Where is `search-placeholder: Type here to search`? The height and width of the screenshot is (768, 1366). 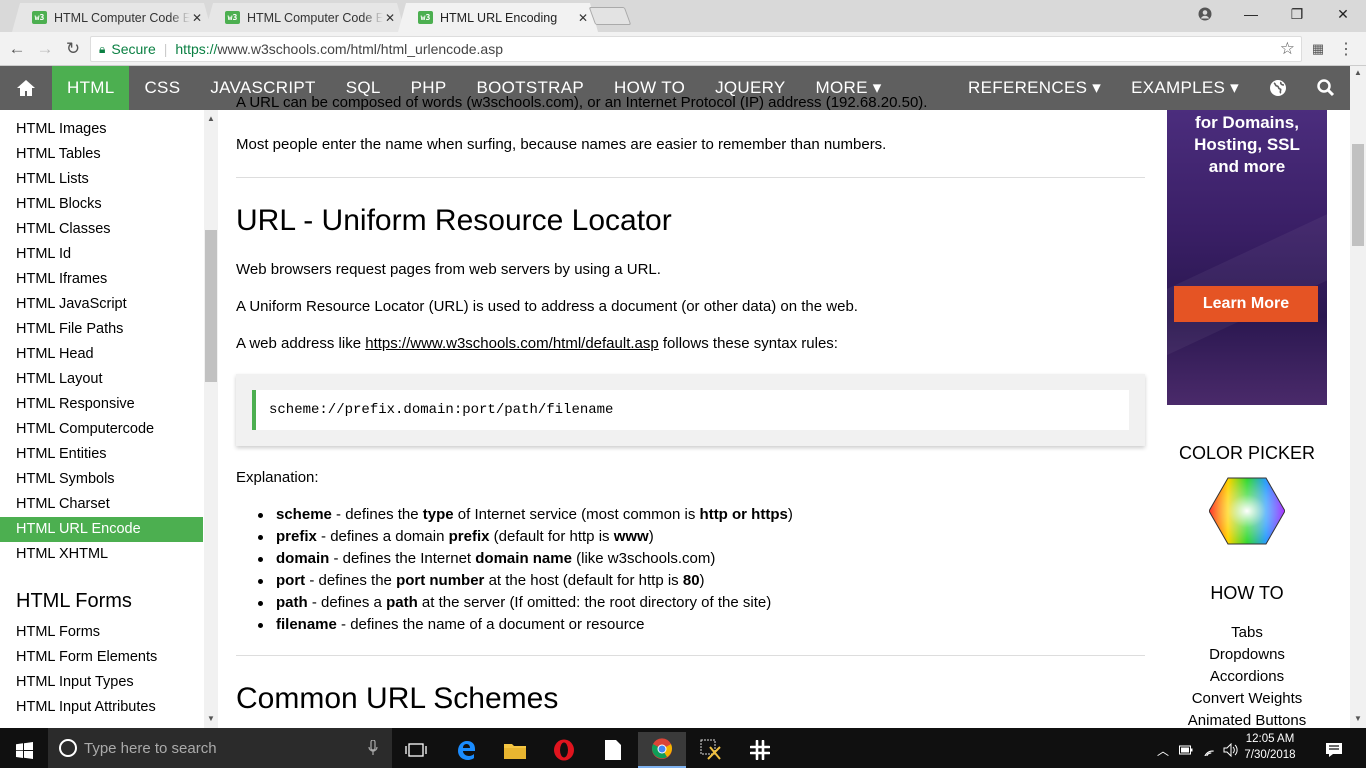
search-placeholder: Type here to search is located at coordinates (150, 748).